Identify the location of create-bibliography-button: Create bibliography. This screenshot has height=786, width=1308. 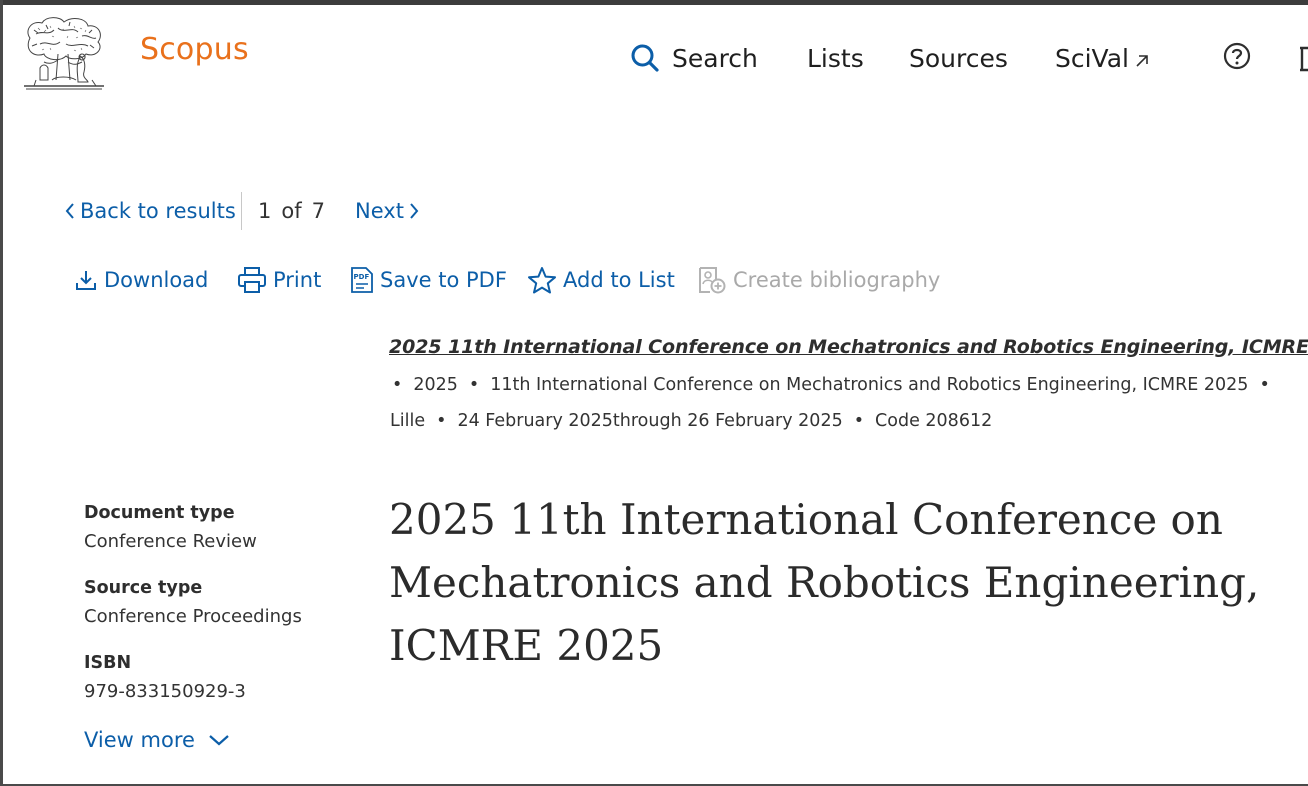
(818, 280).